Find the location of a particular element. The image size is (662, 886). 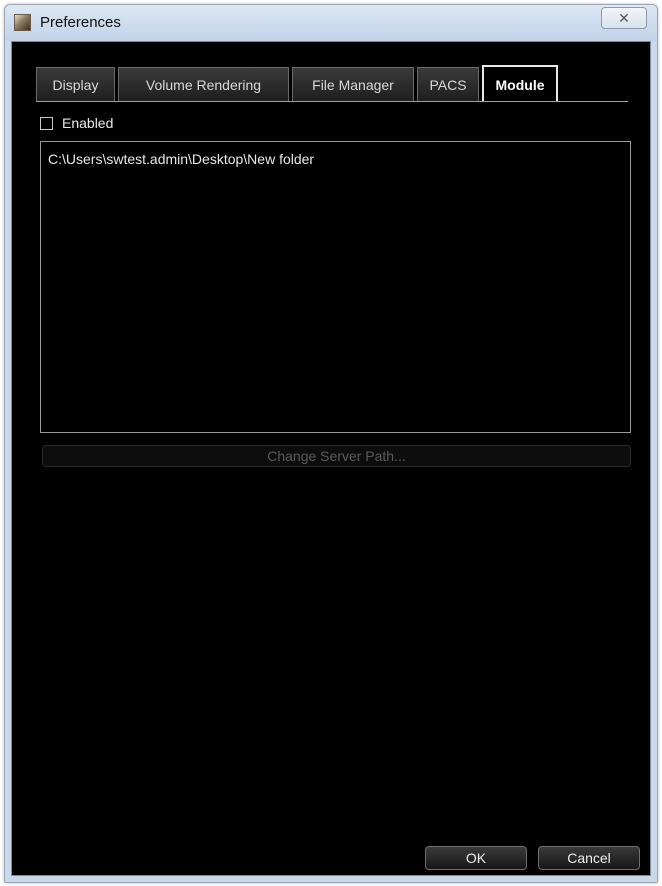

enabled-row: Enabled is located at coordinates (76, 123).